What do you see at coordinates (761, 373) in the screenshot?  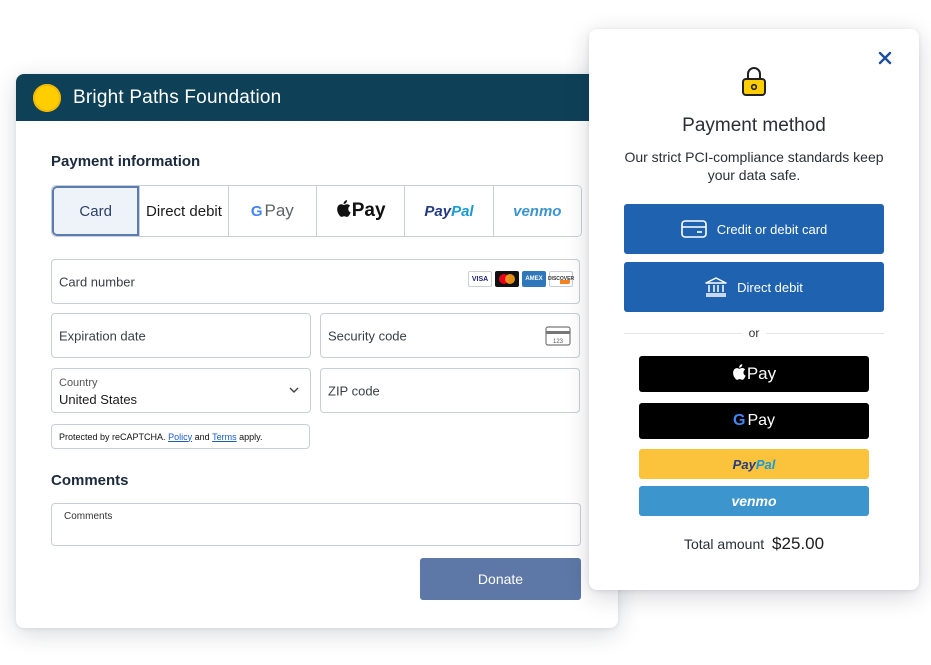 I see `apple-pay-label: Pay` at bounding box center [761, 373].